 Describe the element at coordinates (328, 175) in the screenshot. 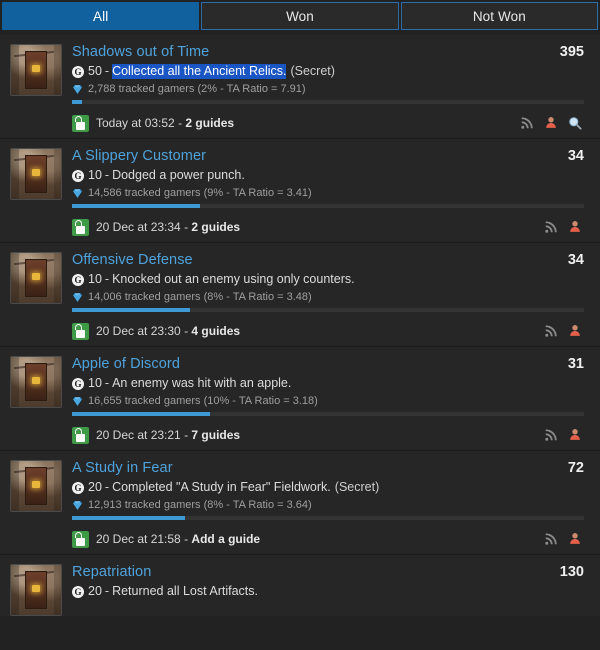

I see `achievement-description-row: G 10- Dodged a power punch.` at that location.